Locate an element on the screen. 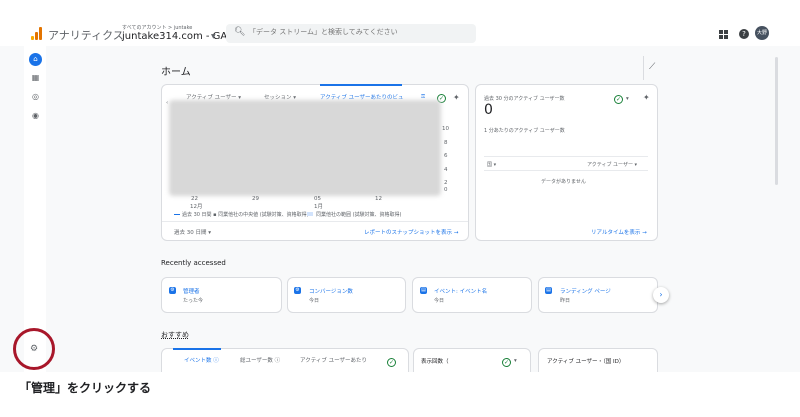 The image size is (800, 417). help-icon: ? is located at coordinates (744, 34).